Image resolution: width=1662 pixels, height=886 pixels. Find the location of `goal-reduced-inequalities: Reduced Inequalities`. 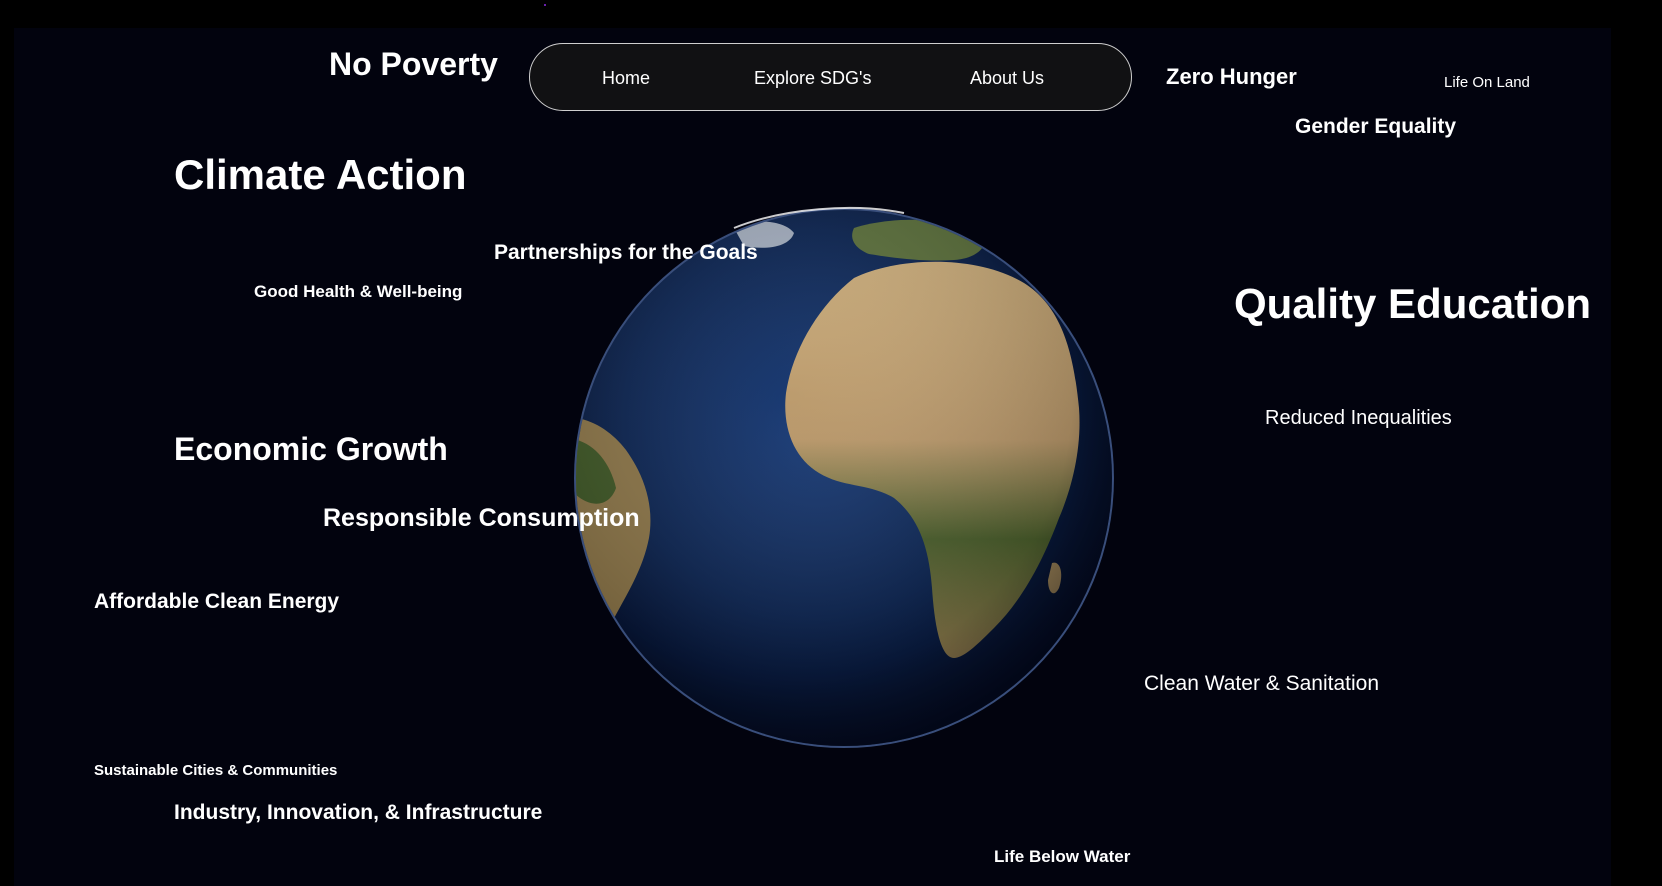

goal-reduced-inequalities: Reduced Inequalities is located at coordinates (1358, 418).